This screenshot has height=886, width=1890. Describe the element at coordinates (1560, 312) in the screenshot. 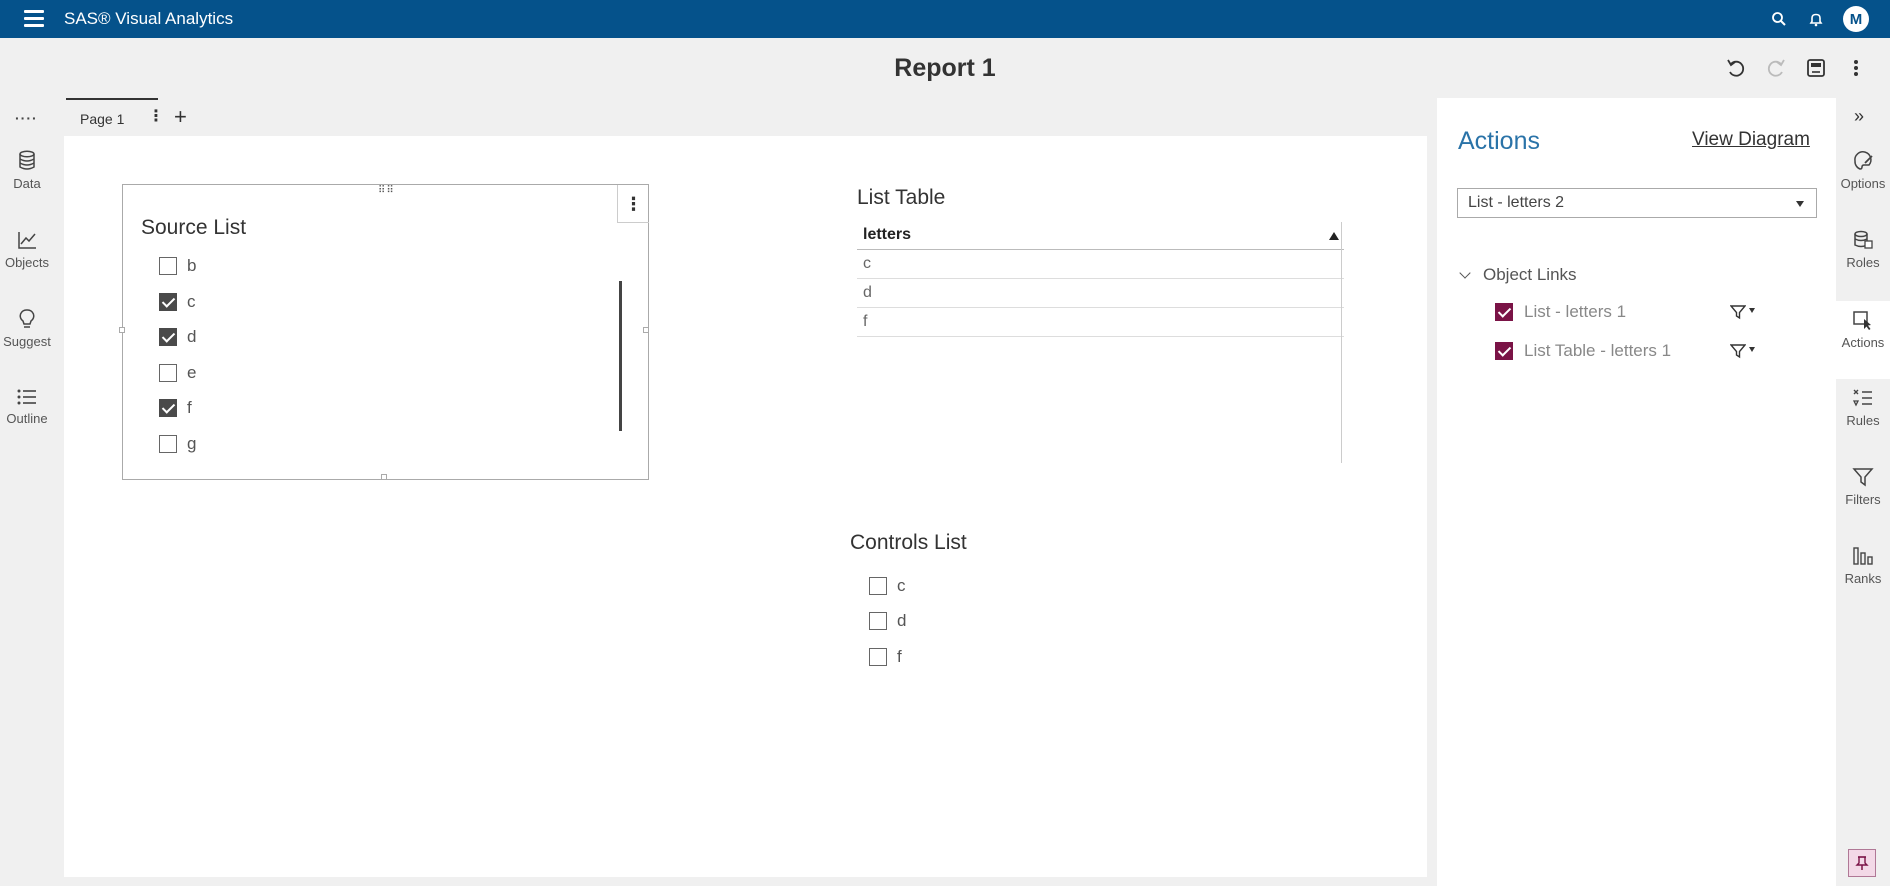

I see `object-link-item: List - letters 1` at that location.